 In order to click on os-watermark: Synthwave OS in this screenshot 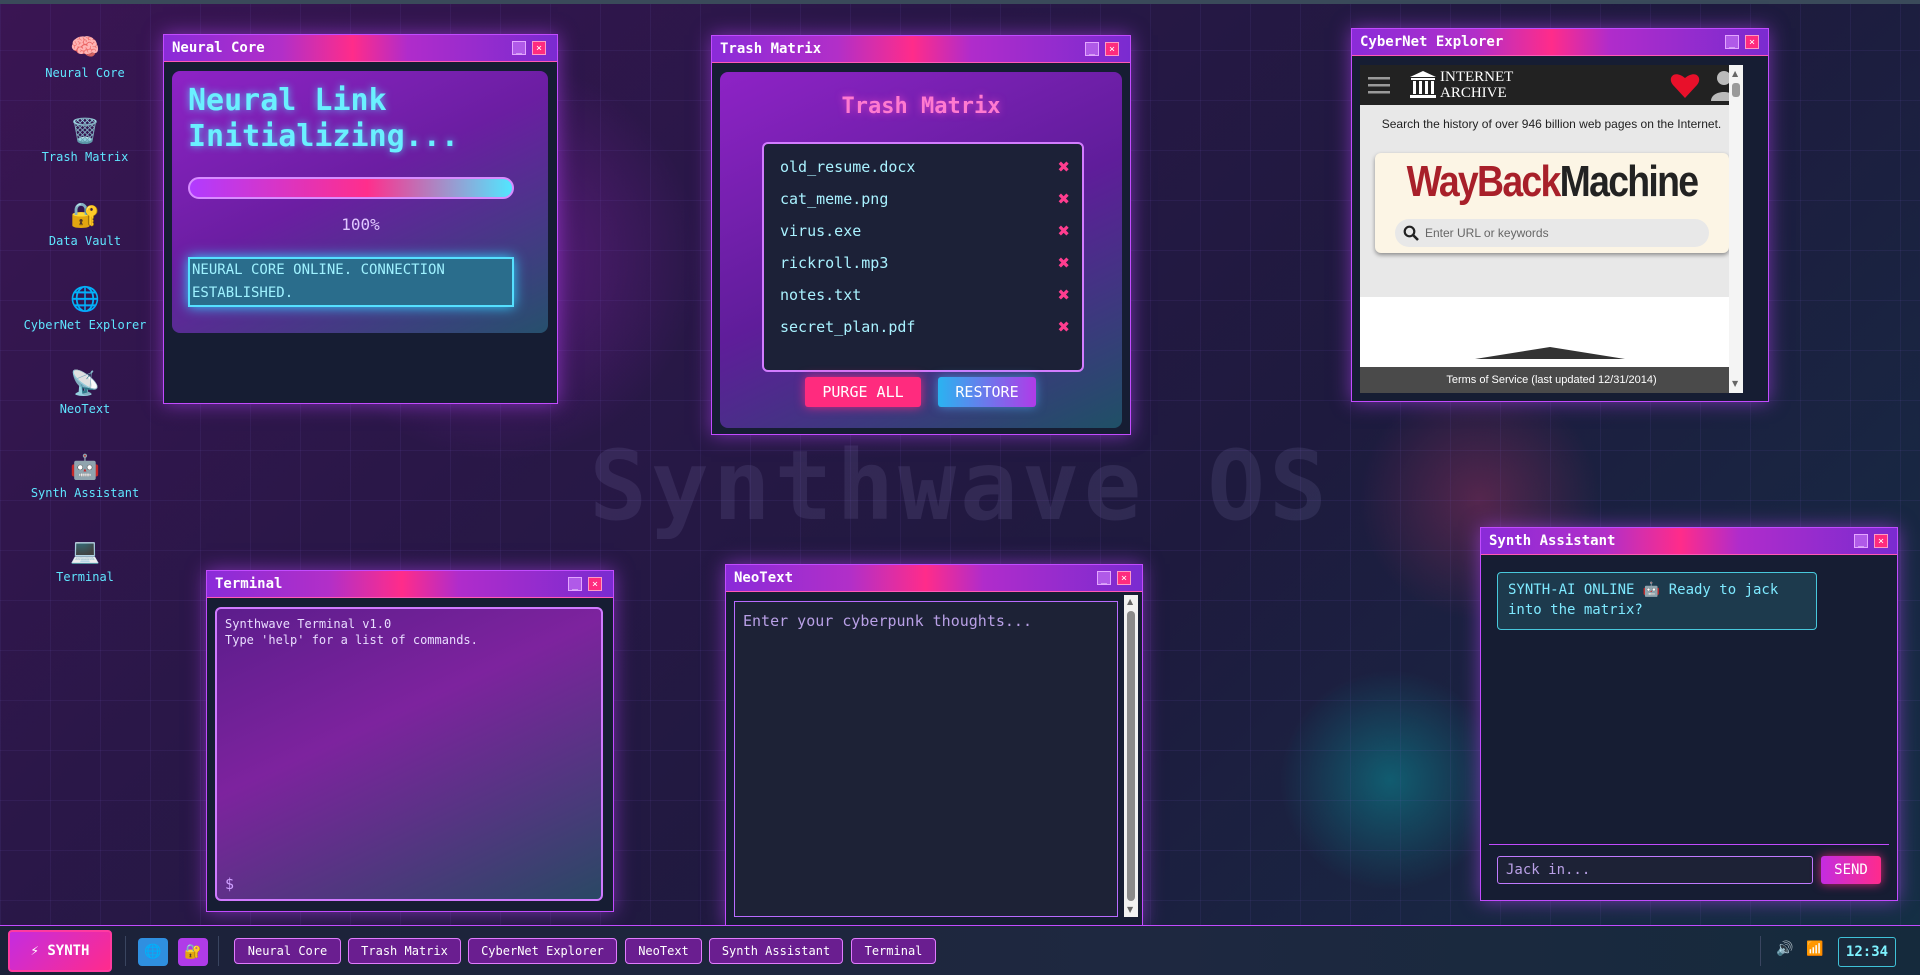, I will do `click(960, 486)`.